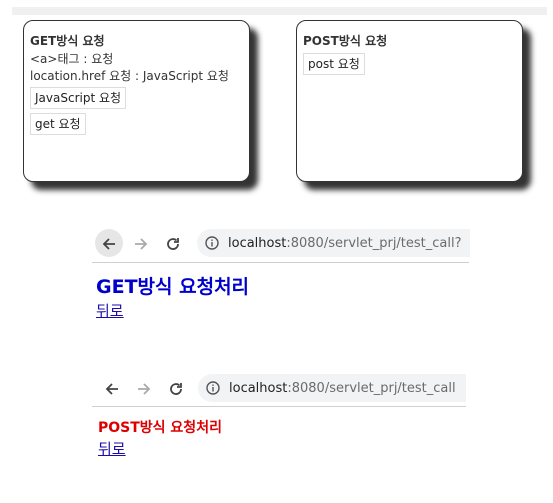 The image size is (553, 503). Describe the element at coordinates (67, 41) in the screenshot. I see `get-card-title: GET방식 요청` at that location.